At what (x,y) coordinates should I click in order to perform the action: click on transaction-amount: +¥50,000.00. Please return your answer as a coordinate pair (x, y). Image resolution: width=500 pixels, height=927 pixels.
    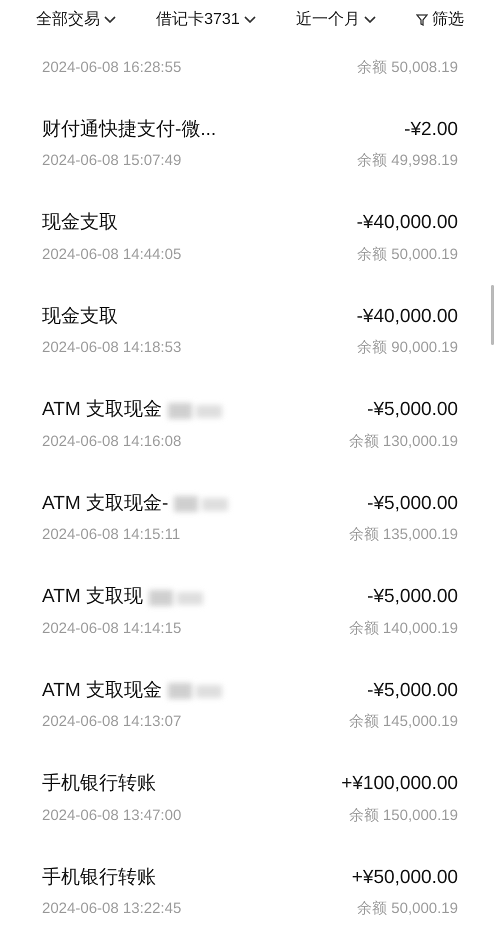
    Looking at the image, I should click on (405, 878).